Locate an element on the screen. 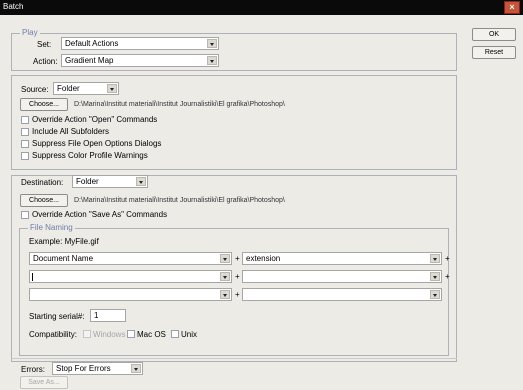 Image resolution: width=523 pixels, height=390 pixels. destination-value: Folder is located at coordinates (87, 181).